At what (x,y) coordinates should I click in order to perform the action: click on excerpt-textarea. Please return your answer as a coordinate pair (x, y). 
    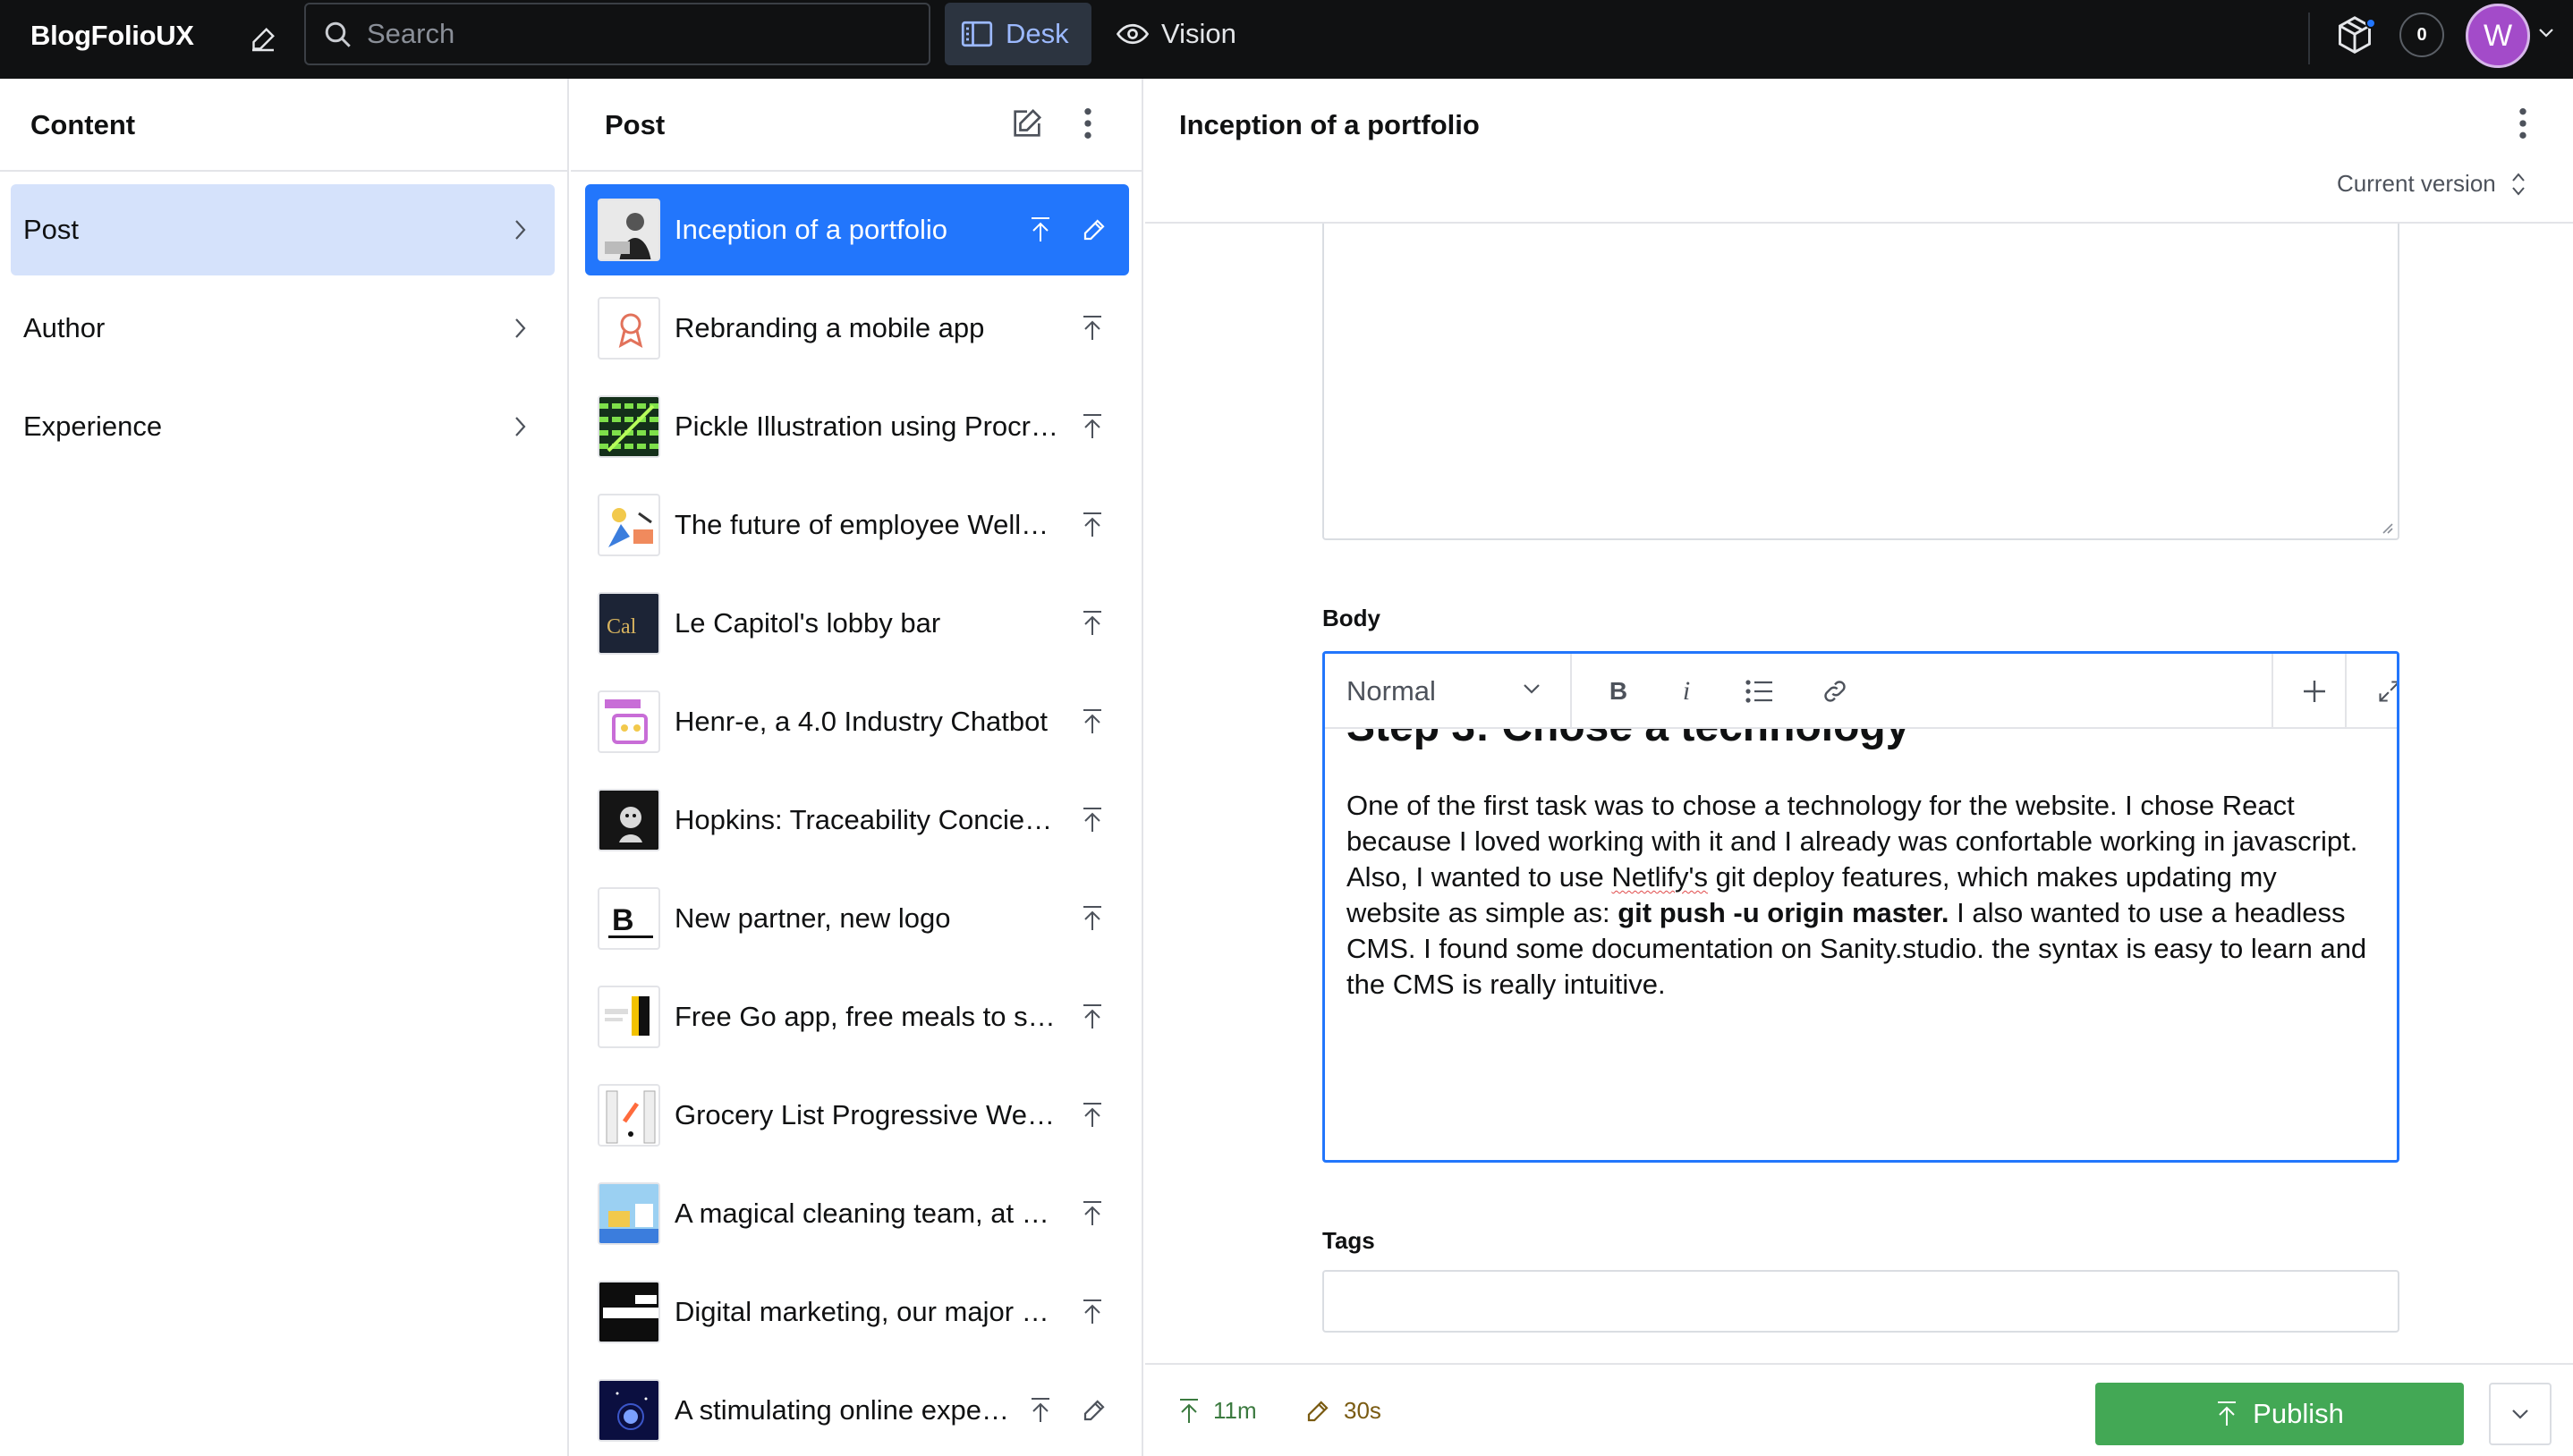
    Looking at the image, I should click on (1860, 382).